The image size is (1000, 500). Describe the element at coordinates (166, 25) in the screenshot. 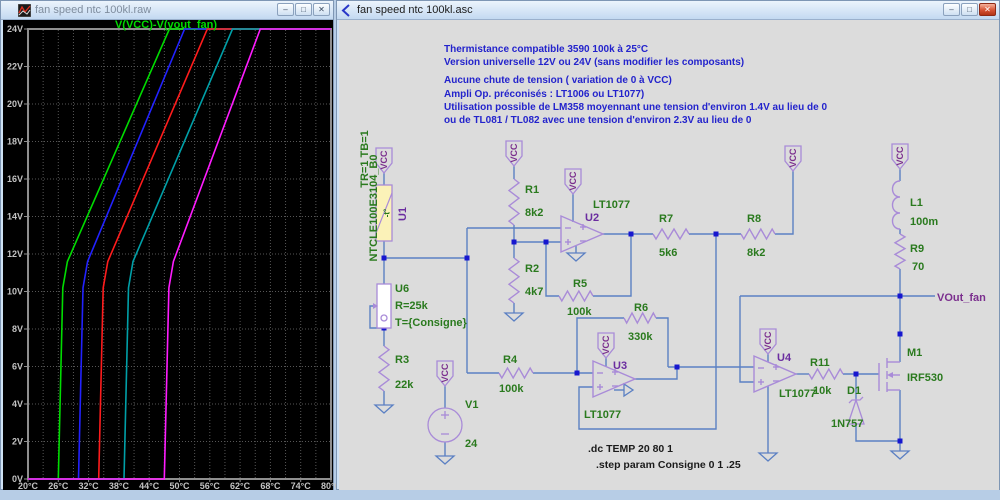

I see `plot-legend: V(VCC)-V(vout_fan)` at that location.